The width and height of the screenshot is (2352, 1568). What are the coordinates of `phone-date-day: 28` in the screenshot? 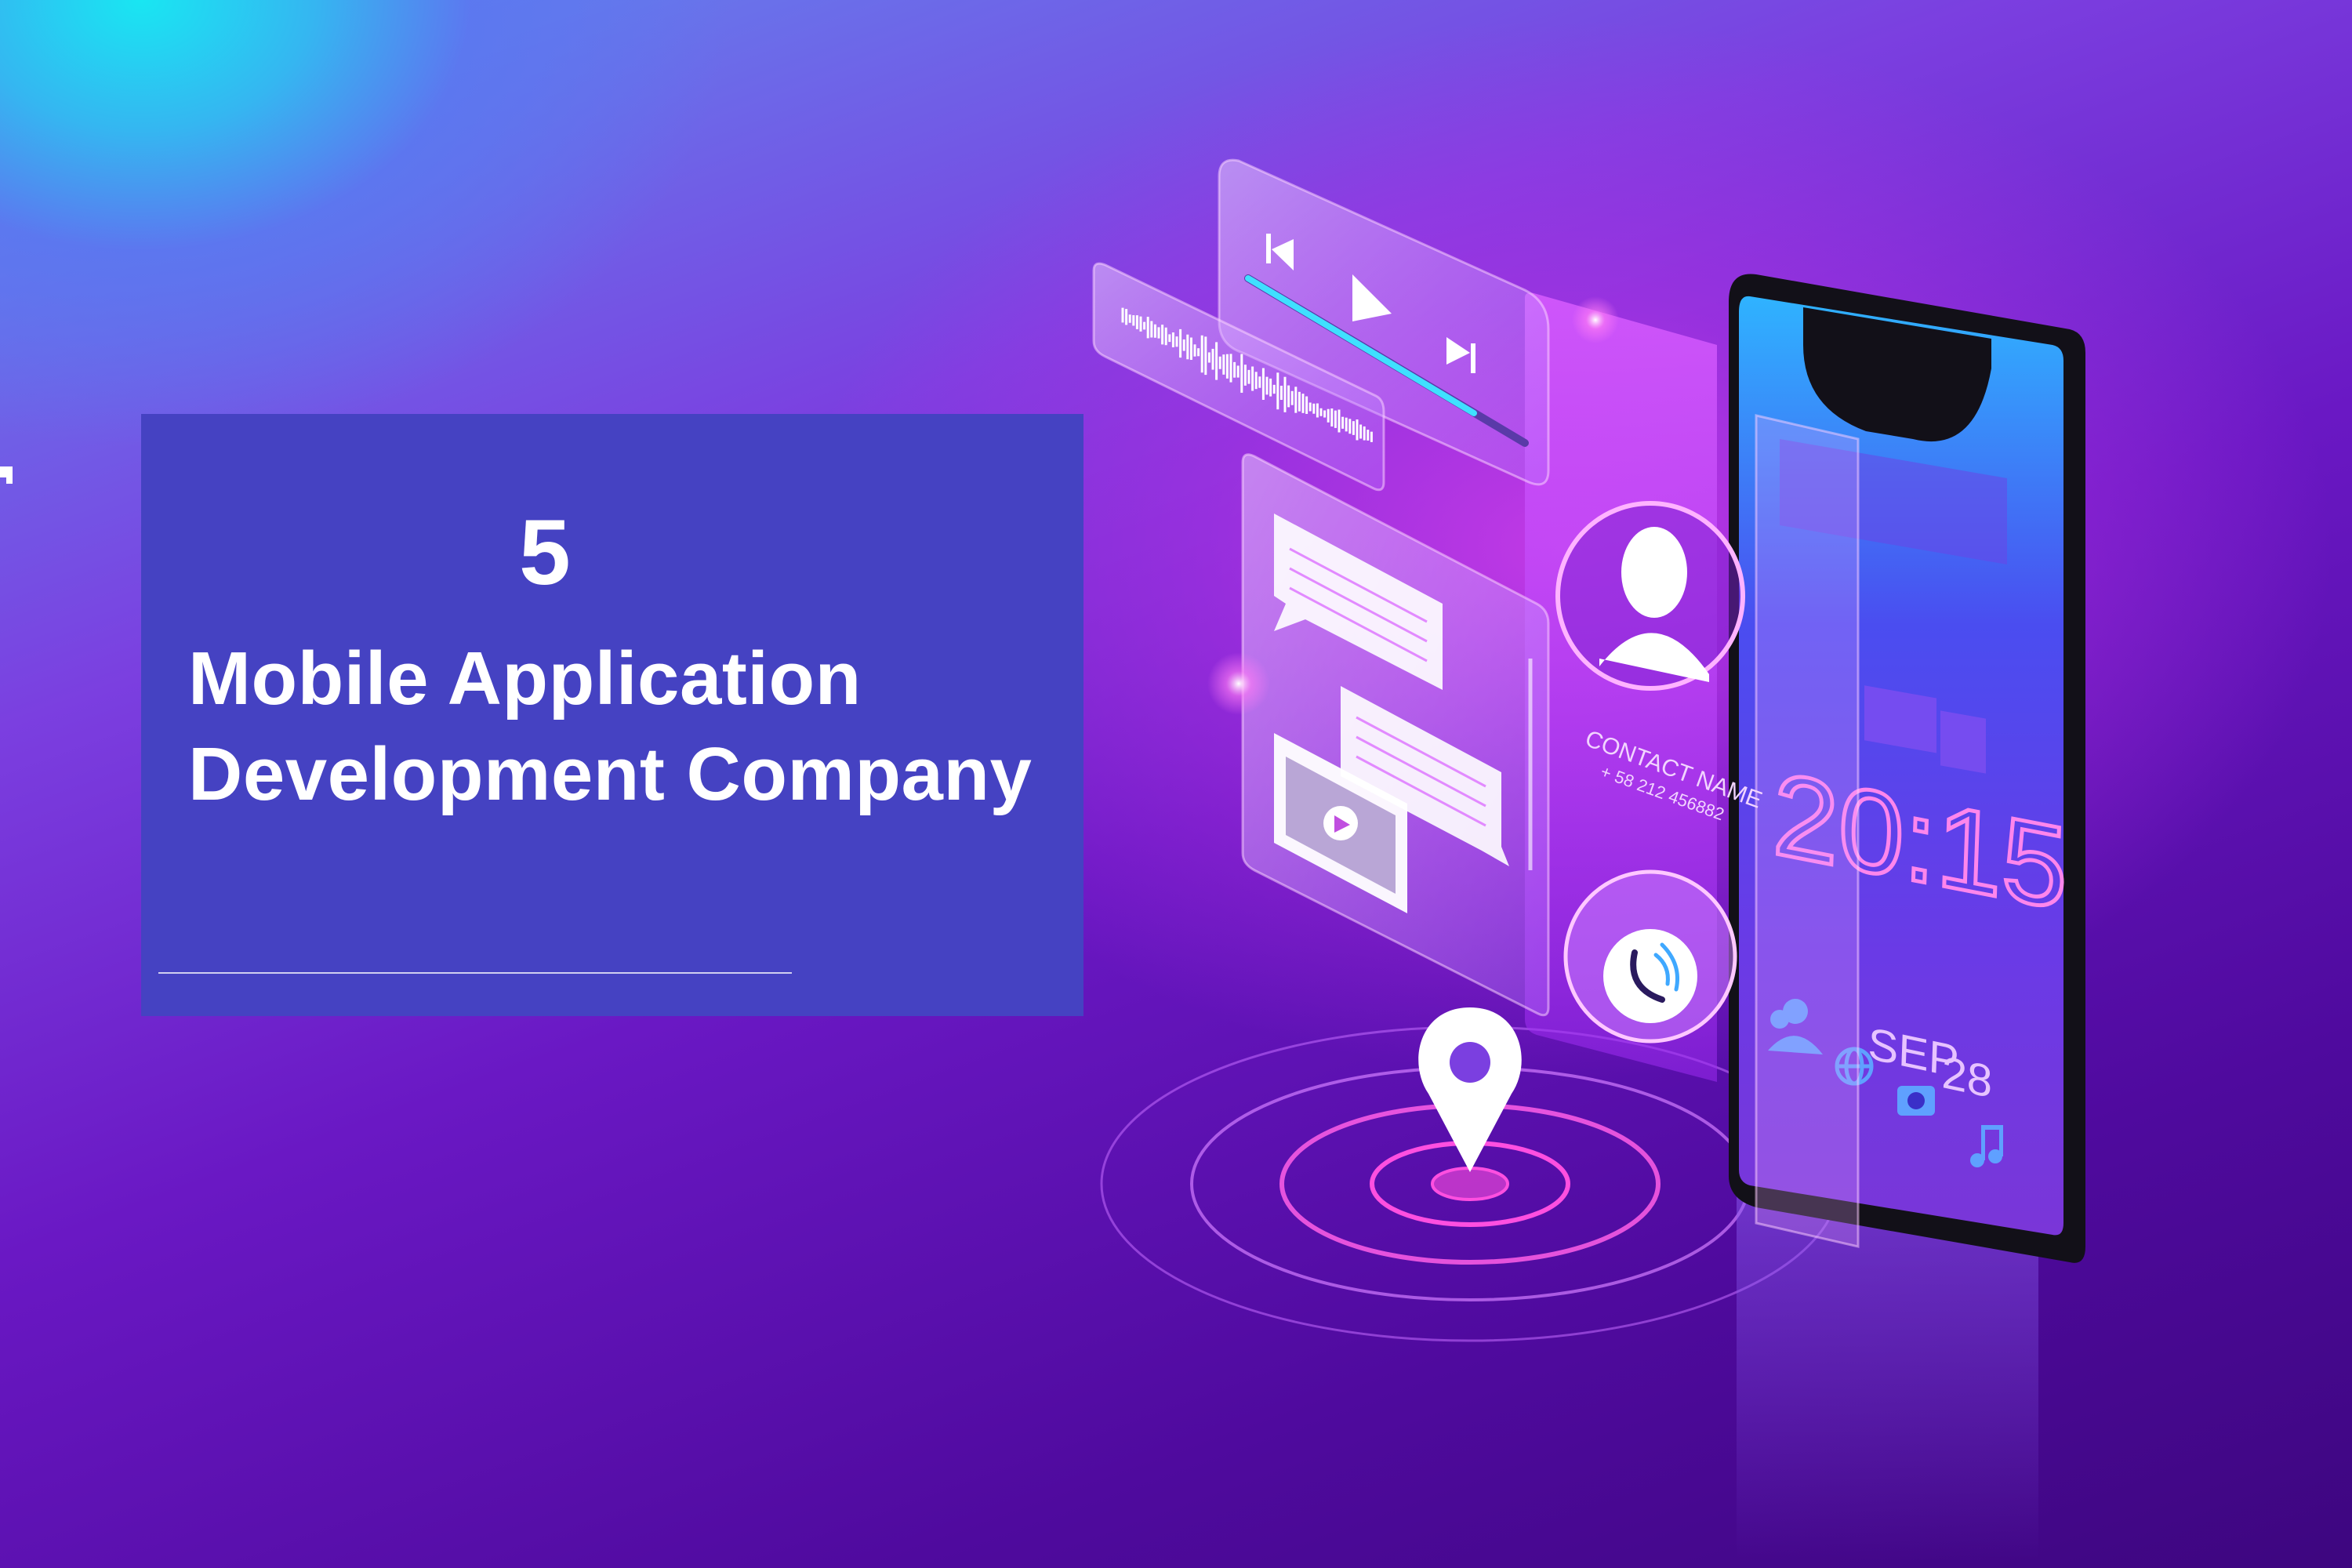 It's located at (1967, 1077).